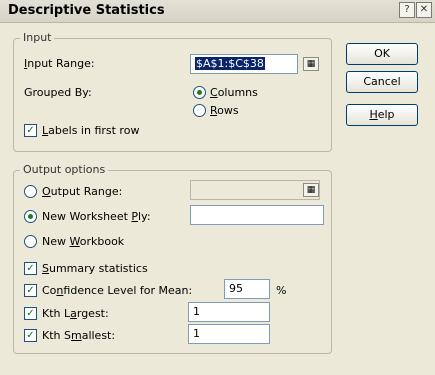 The width and height of the screenshot is (435, 375). Describe the element at coordinates (407, 10) in the screenshot. I see `help-icon: ?` at that location.